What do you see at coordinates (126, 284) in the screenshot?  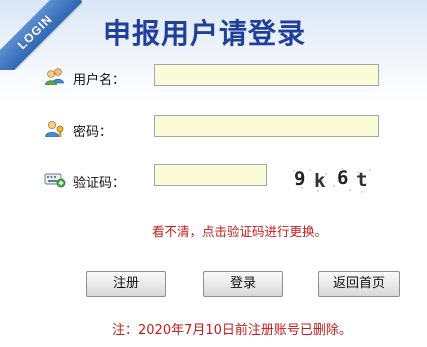 I see `register-button: 注册` at bounding box center [126, 284].